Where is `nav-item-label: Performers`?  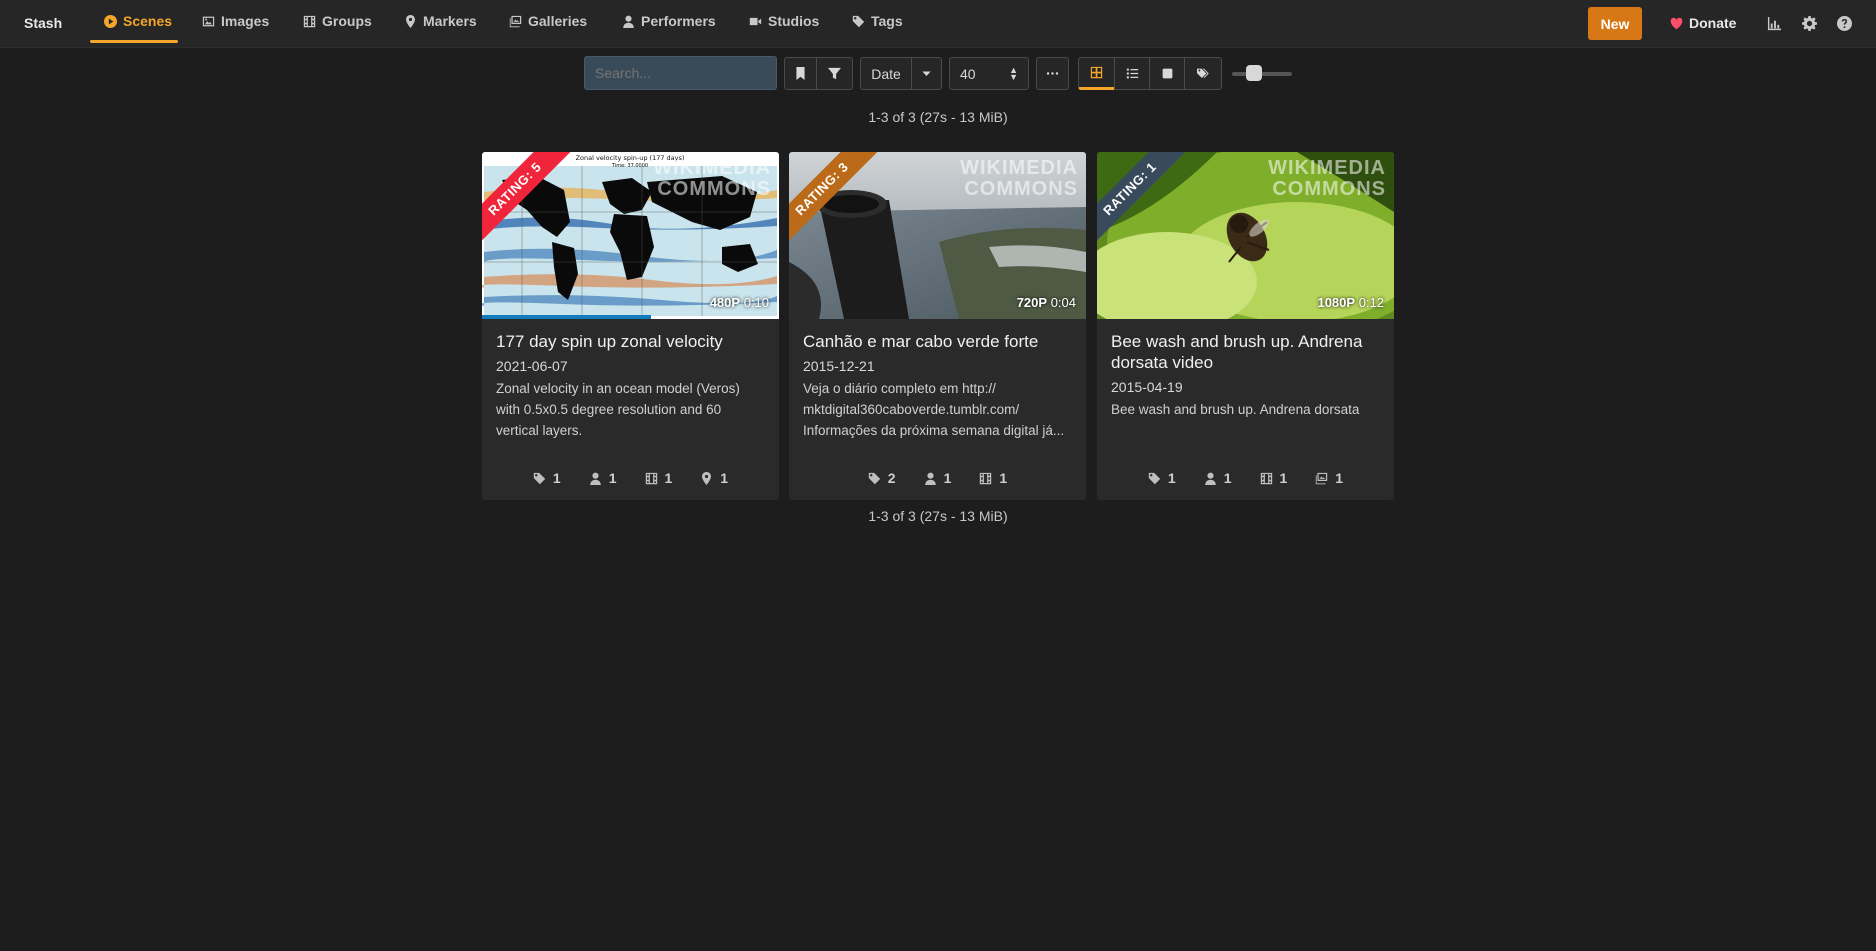
nav-item-label: Performers is located at coordinates (678, 21).